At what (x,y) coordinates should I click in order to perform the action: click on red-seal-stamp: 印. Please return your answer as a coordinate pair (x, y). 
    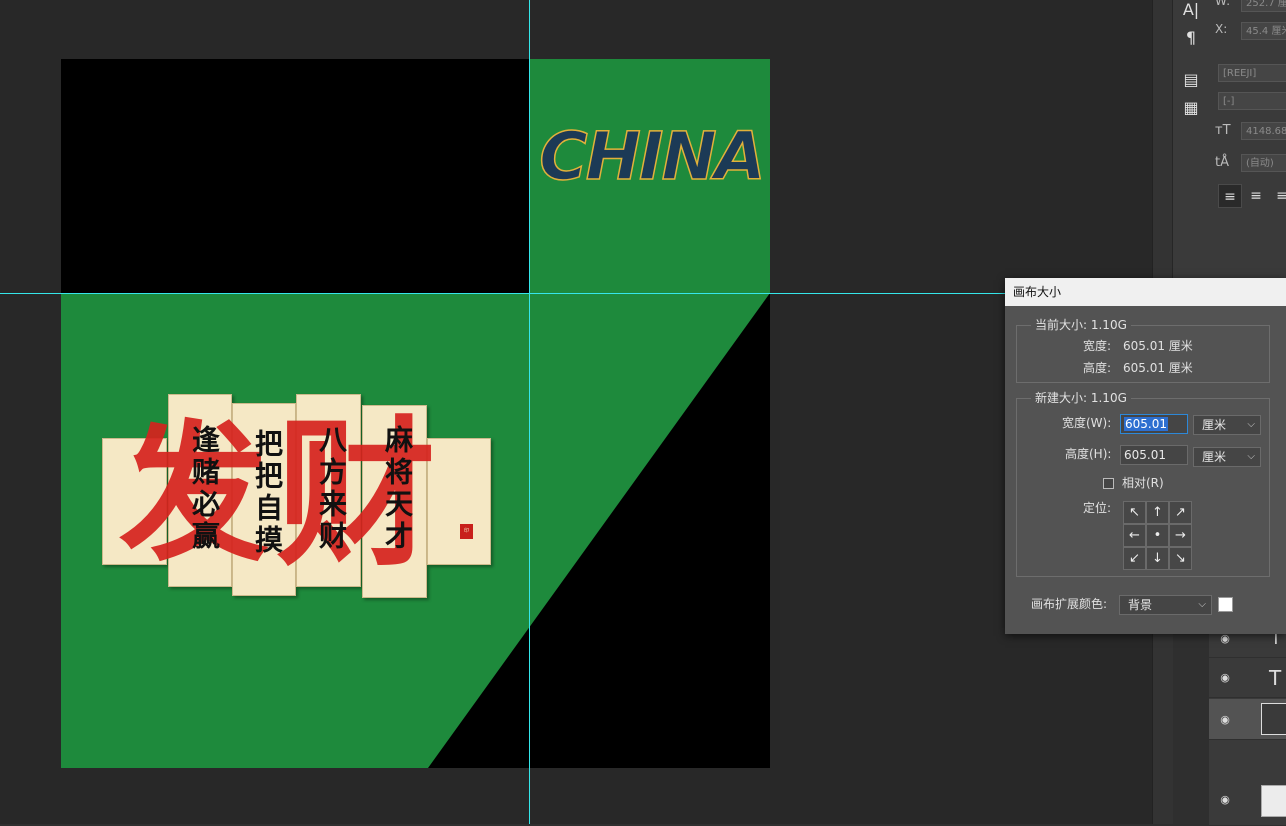
    Looking at the image, I should click on (466, 531).